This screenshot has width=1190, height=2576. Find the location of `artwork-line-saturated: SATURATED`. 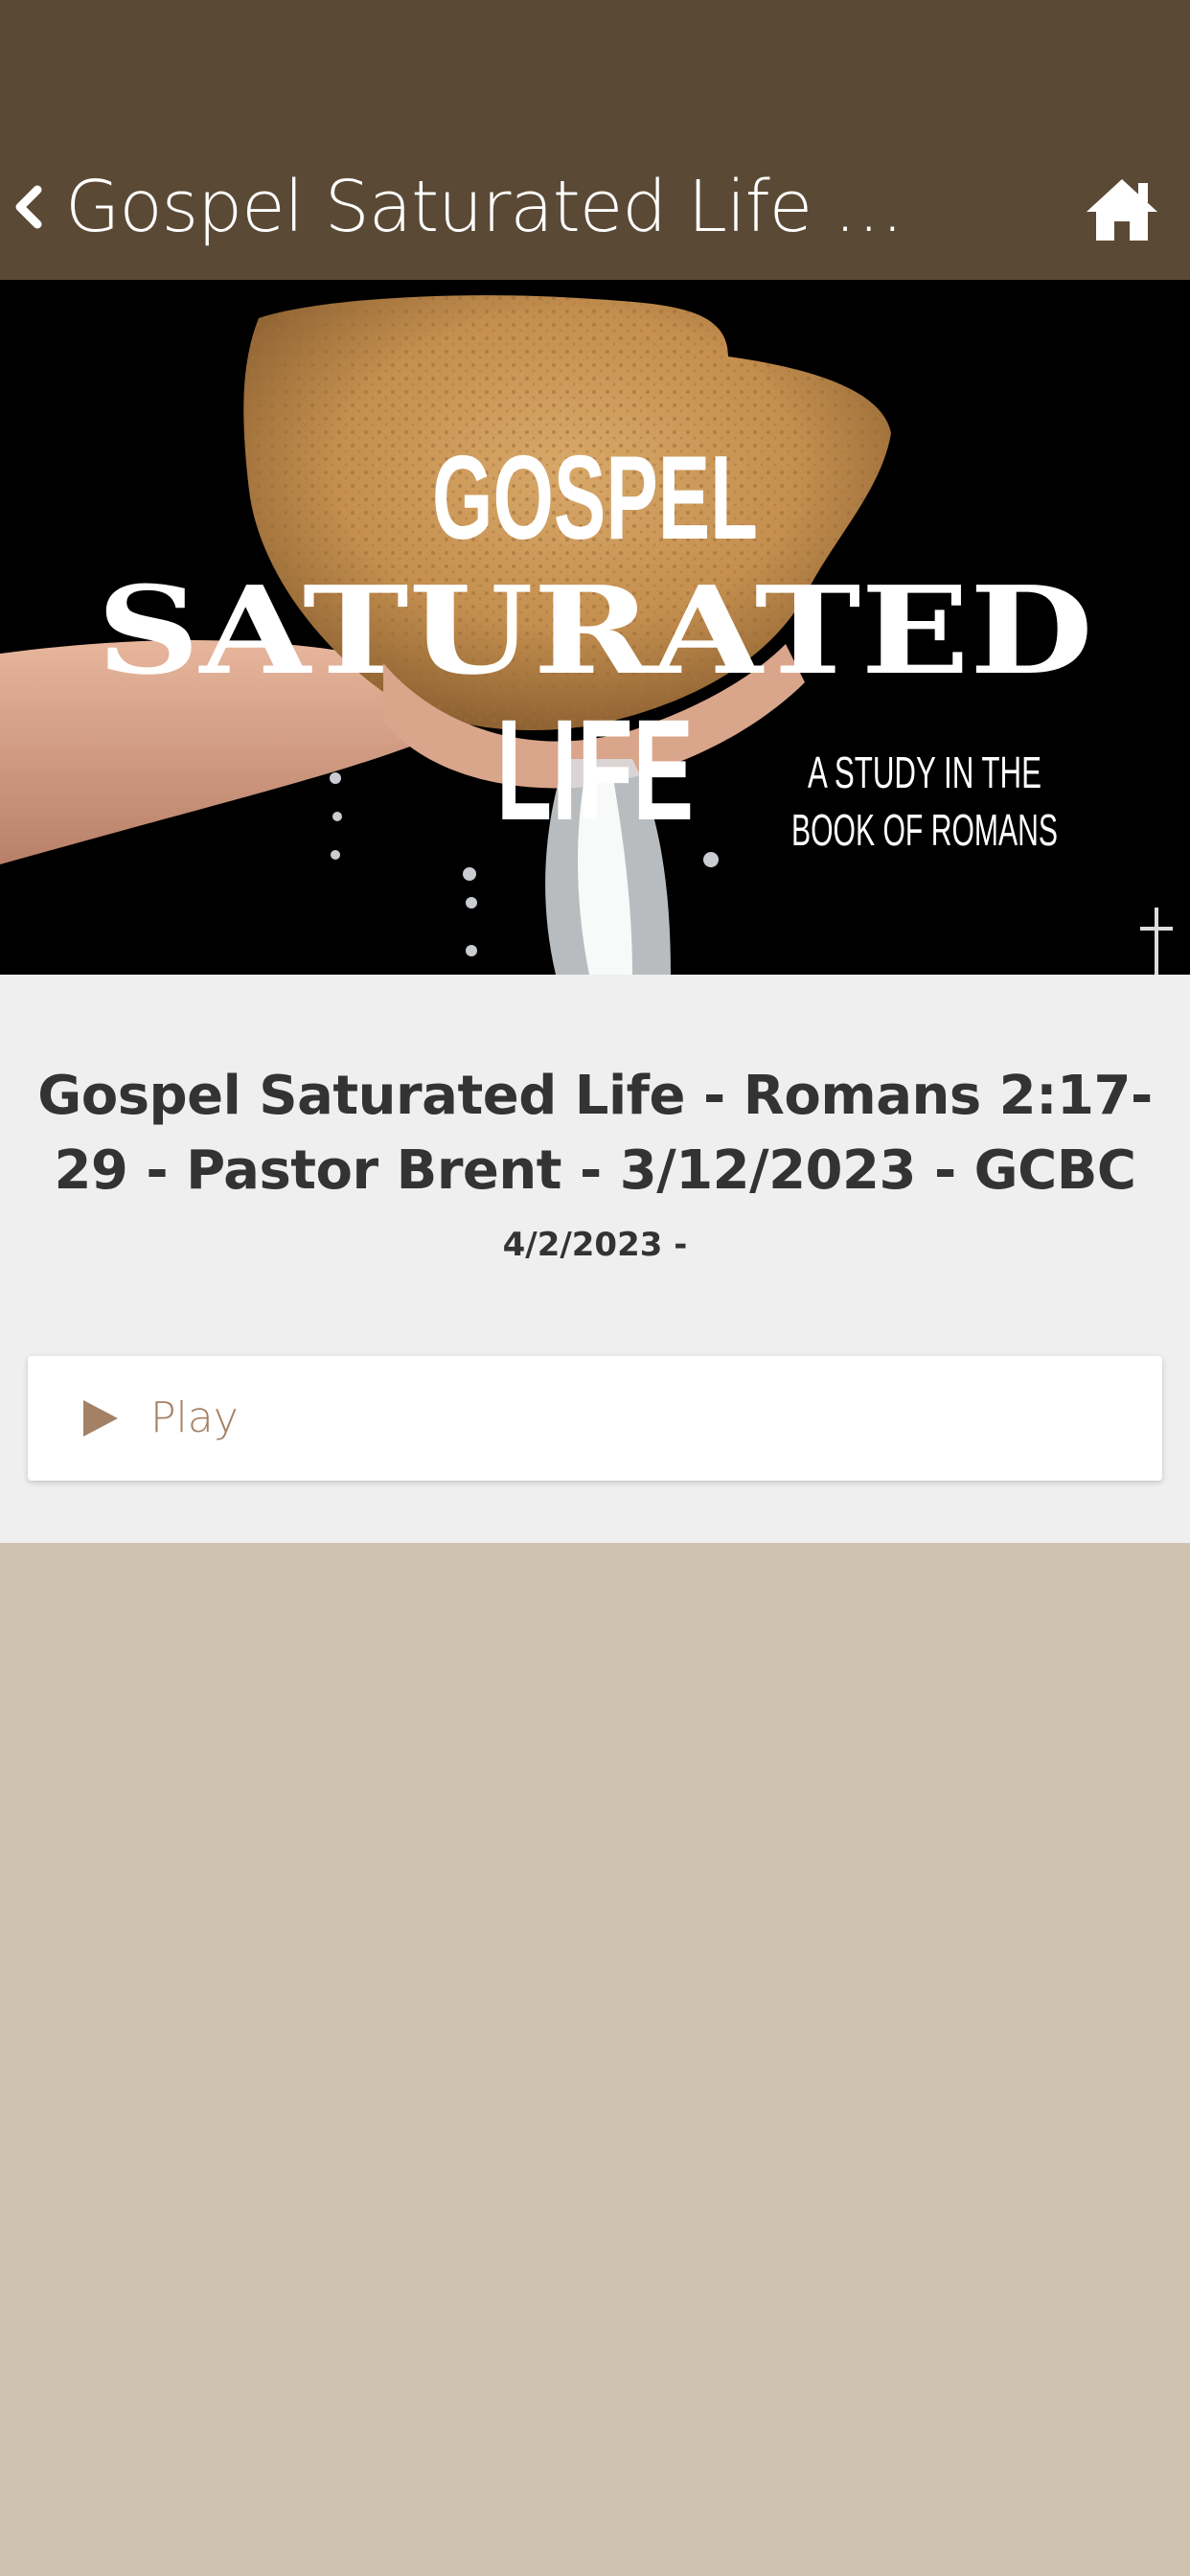

artwork-line-saturated: SATURATED is located at coordinates (595, 631).